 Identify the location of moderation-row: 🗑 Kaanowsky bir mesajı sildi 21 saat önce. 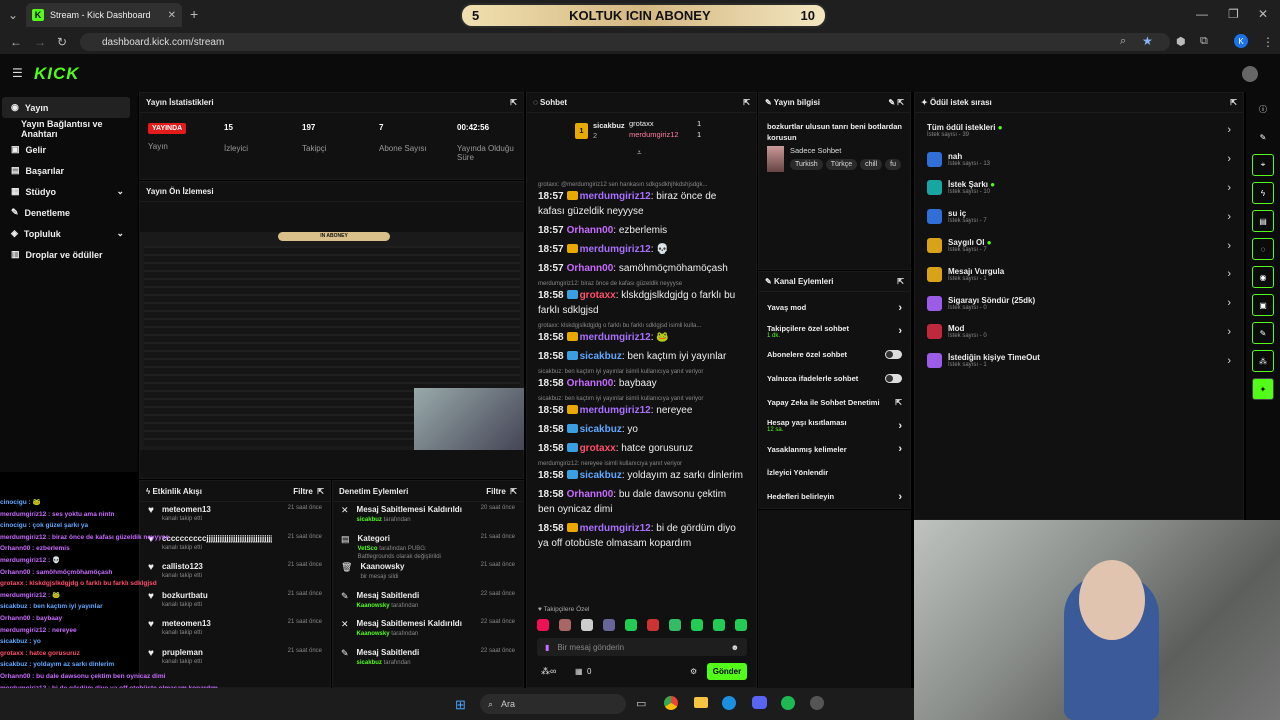
(428, 573).